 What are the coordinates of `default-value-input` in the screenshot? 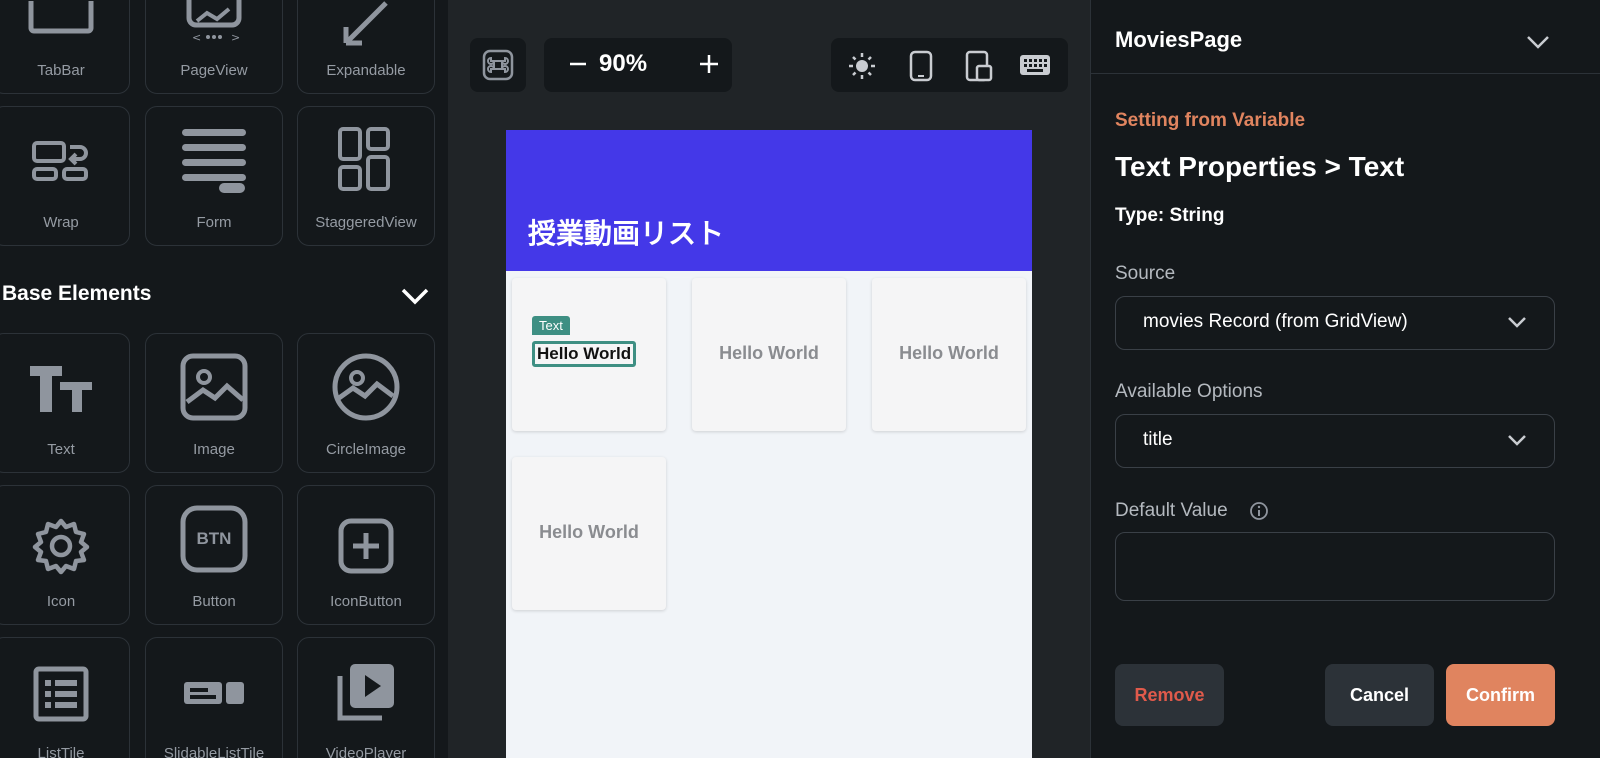 It's located at (1335, 566).